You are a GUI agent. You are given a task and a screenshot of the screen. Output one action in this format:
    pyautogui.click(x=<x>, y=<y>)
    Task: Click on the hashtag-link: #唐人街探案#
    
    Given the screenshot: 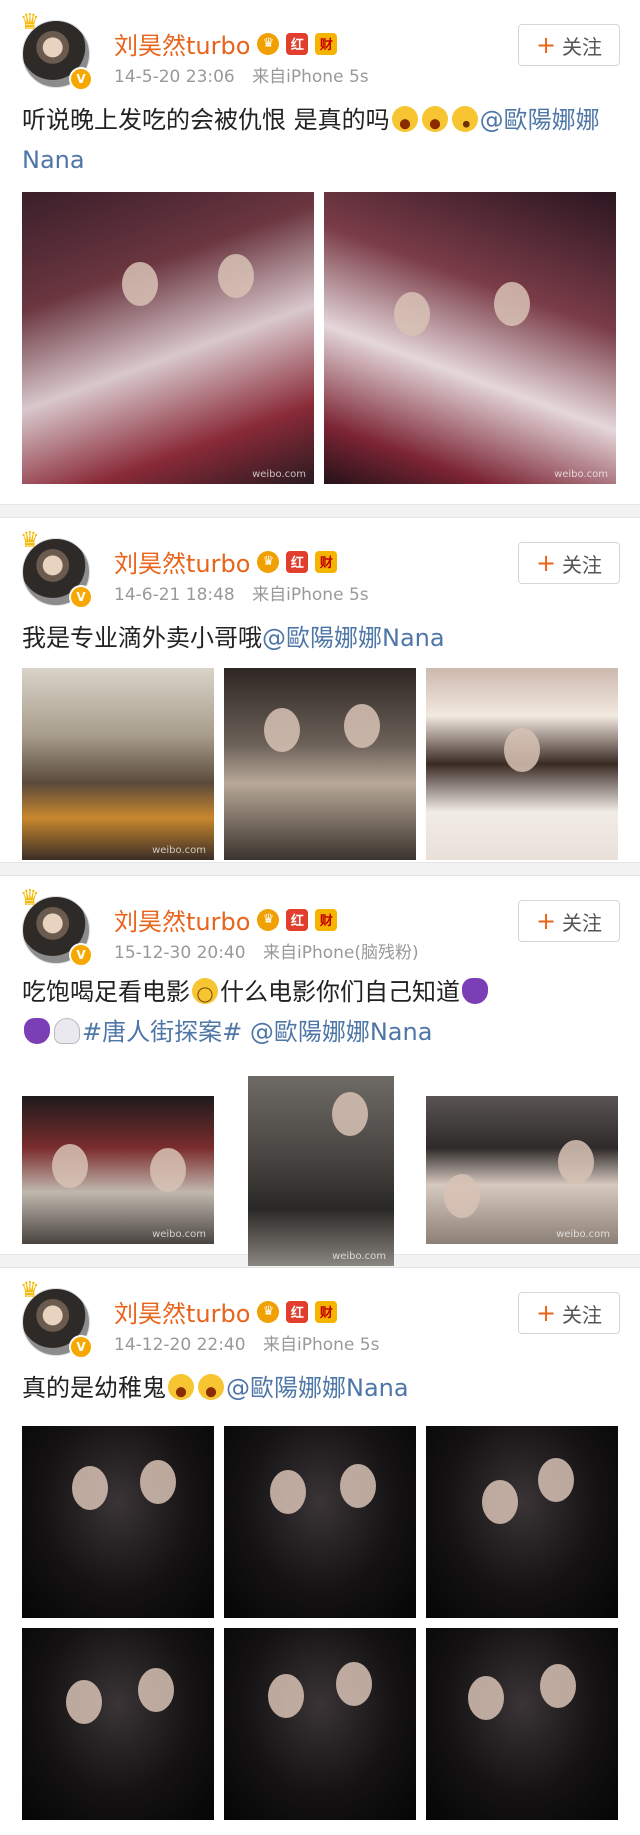 What is the action you would take?
    pyautogui.click(x=162, y=1032)
    